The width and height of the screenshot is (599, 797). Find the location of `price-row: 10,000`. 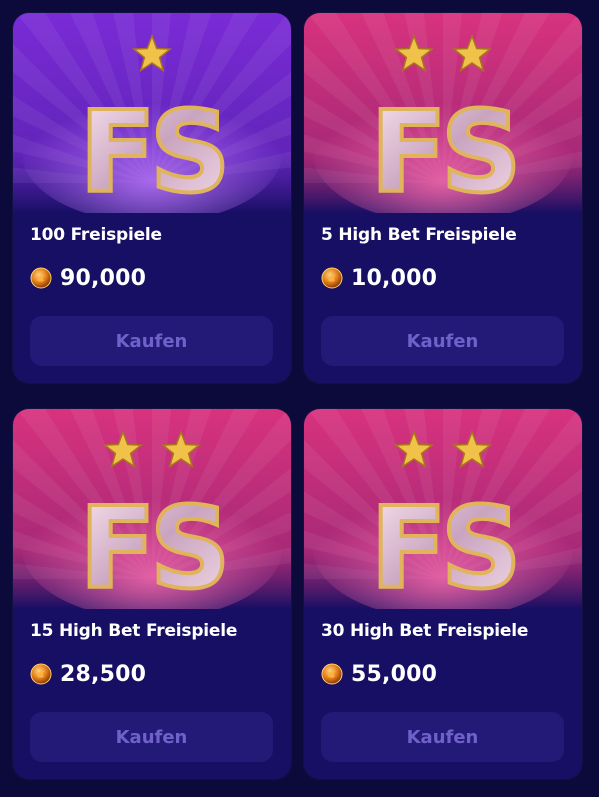

price-row: 10,000 is located at coordinates (379, 278).